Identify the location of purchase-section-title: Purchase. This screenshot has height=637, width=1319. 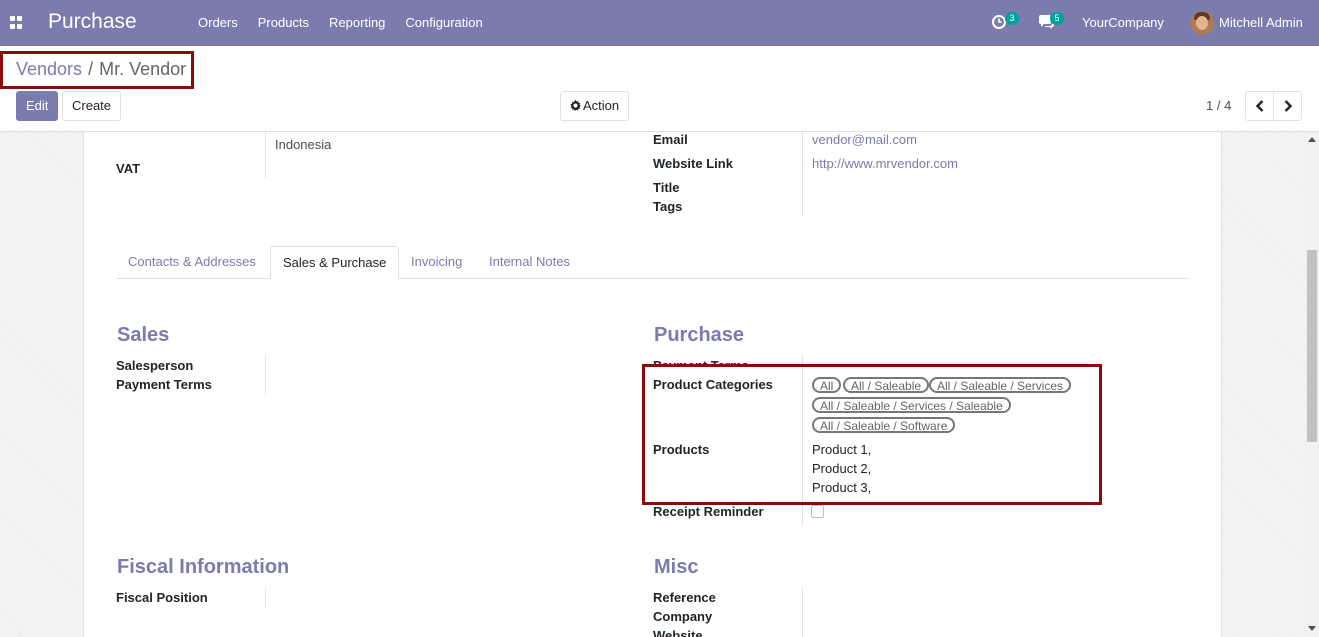
(699, 335).